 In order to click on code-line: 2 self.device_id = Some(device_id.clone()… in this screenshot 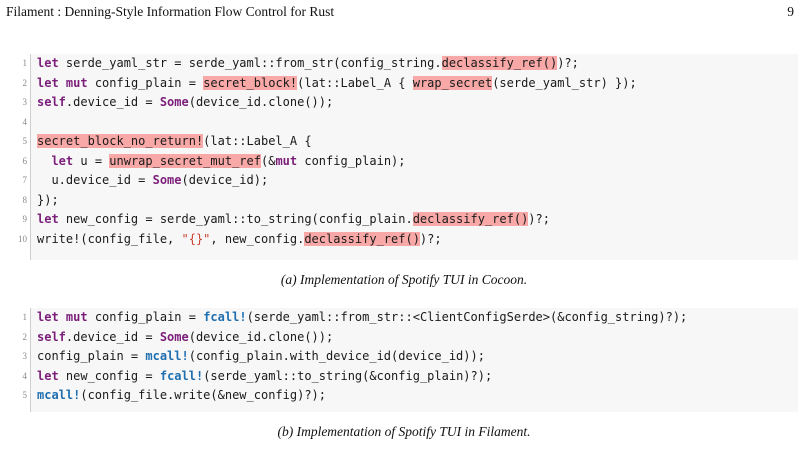, I will do `click(410, 338)`.